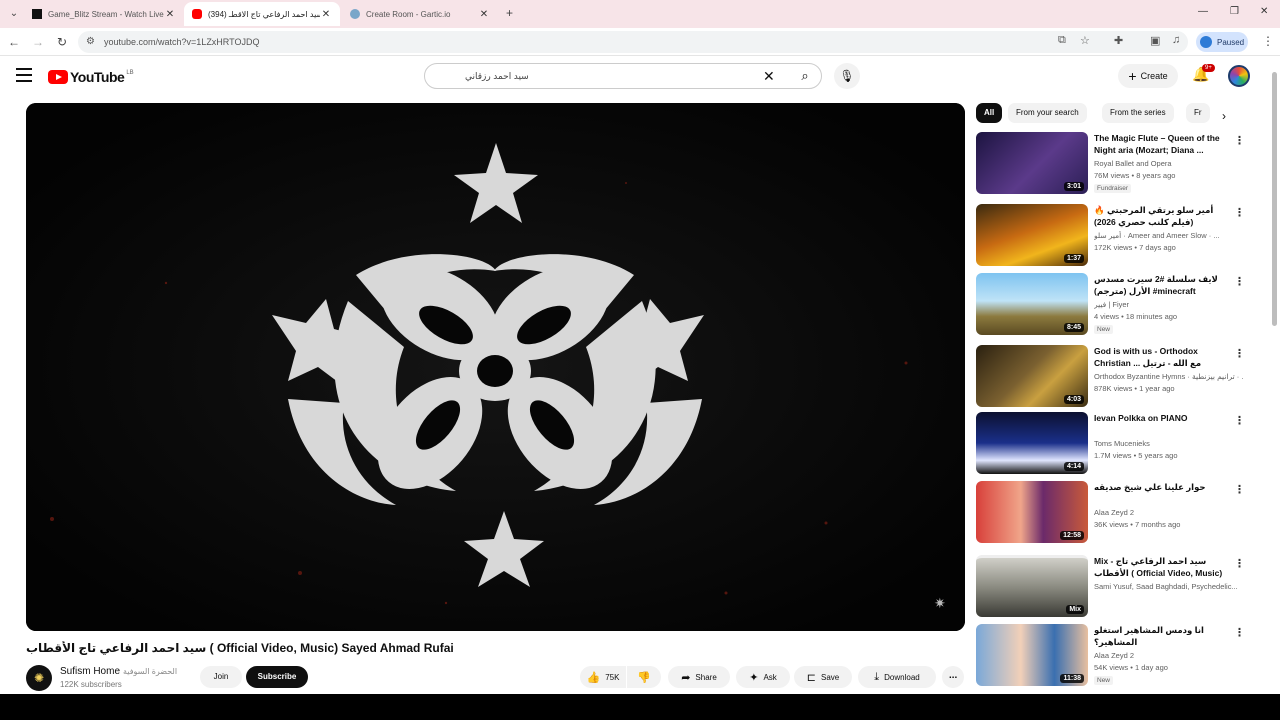 Image resolution: width=1280 pixels, height=720 pixels. I want to click on youtube-logo: YouTube LB, so click(91, 77).